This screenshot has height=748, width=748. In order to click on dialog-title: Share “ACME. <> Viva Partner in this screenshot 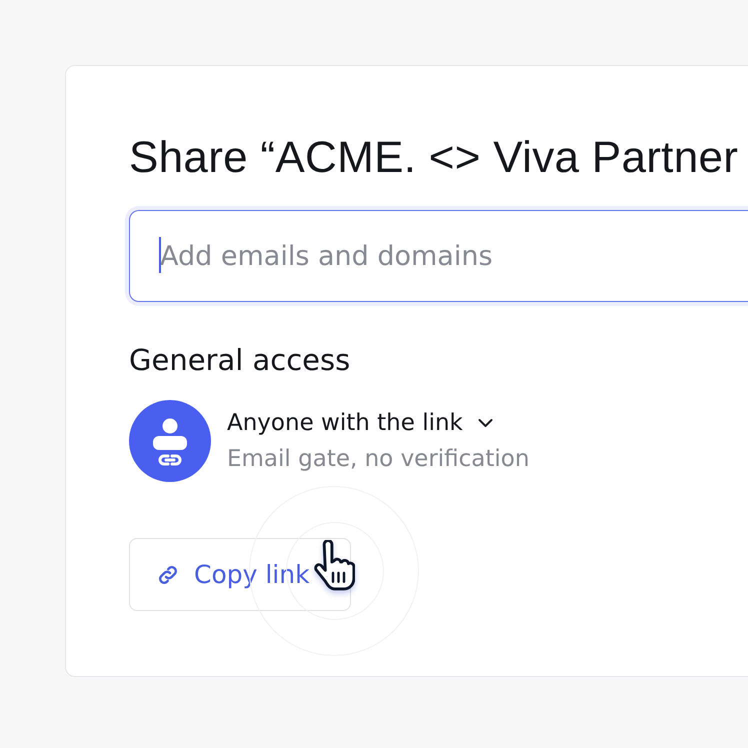, I will do `click(434, 158)`.